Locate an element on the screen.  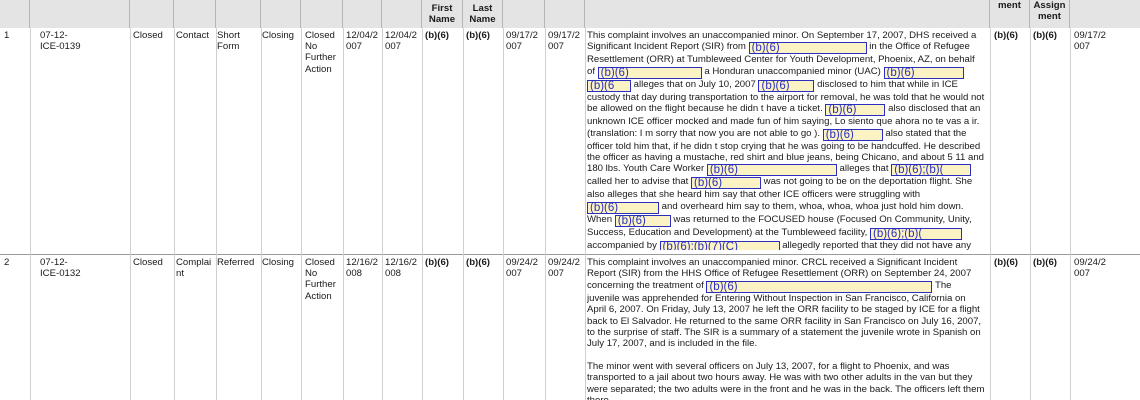
description-text: alleges that on July 10, 2007 is located at coordinates (695, 84).